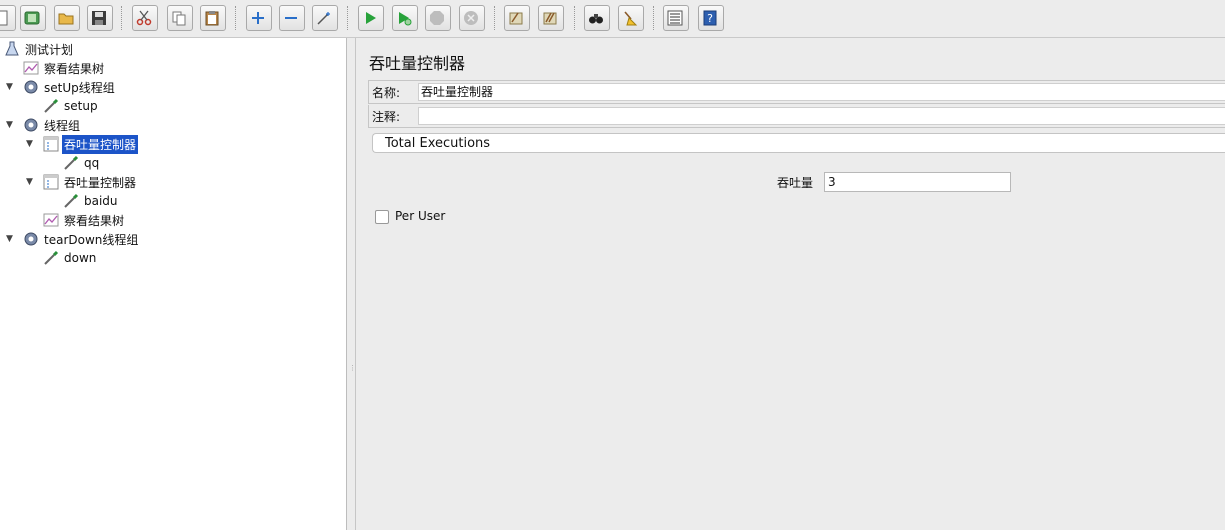 The width and height of the screenshot is (1225, 530). What do you see at coordinates (420, 216) in the screenshot?
I see `per-user-label: Per User` at bounding box center [420, 216].